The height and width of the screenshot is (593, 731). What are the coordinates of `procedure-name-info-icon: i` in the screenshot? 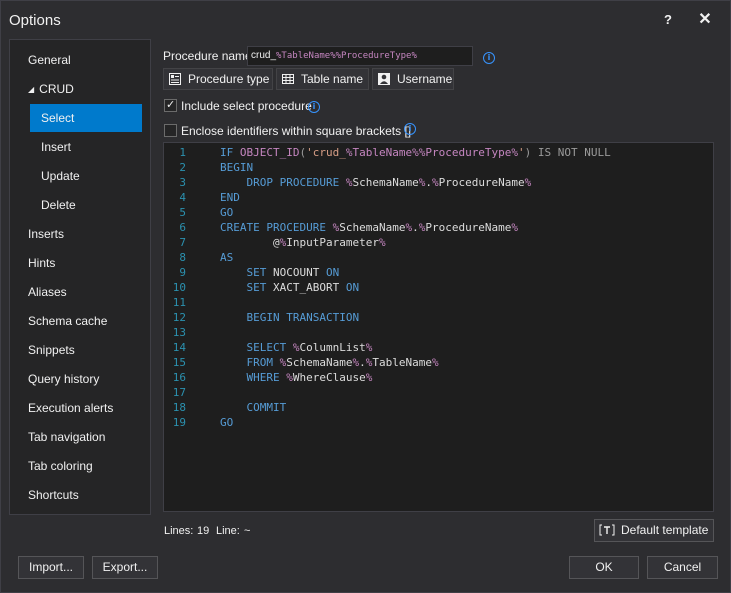 It's located at (489, 58).